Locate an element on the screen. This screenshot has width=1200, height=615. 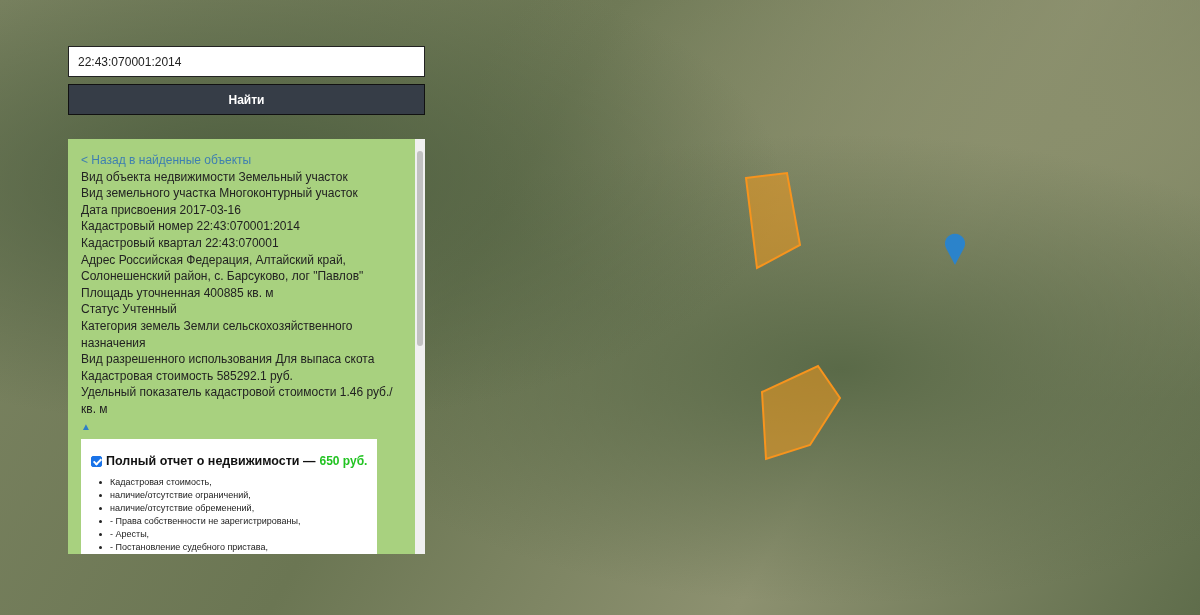
property-detail: Дата присвоения 2017-03-16 is located at coordinates (161, 210).